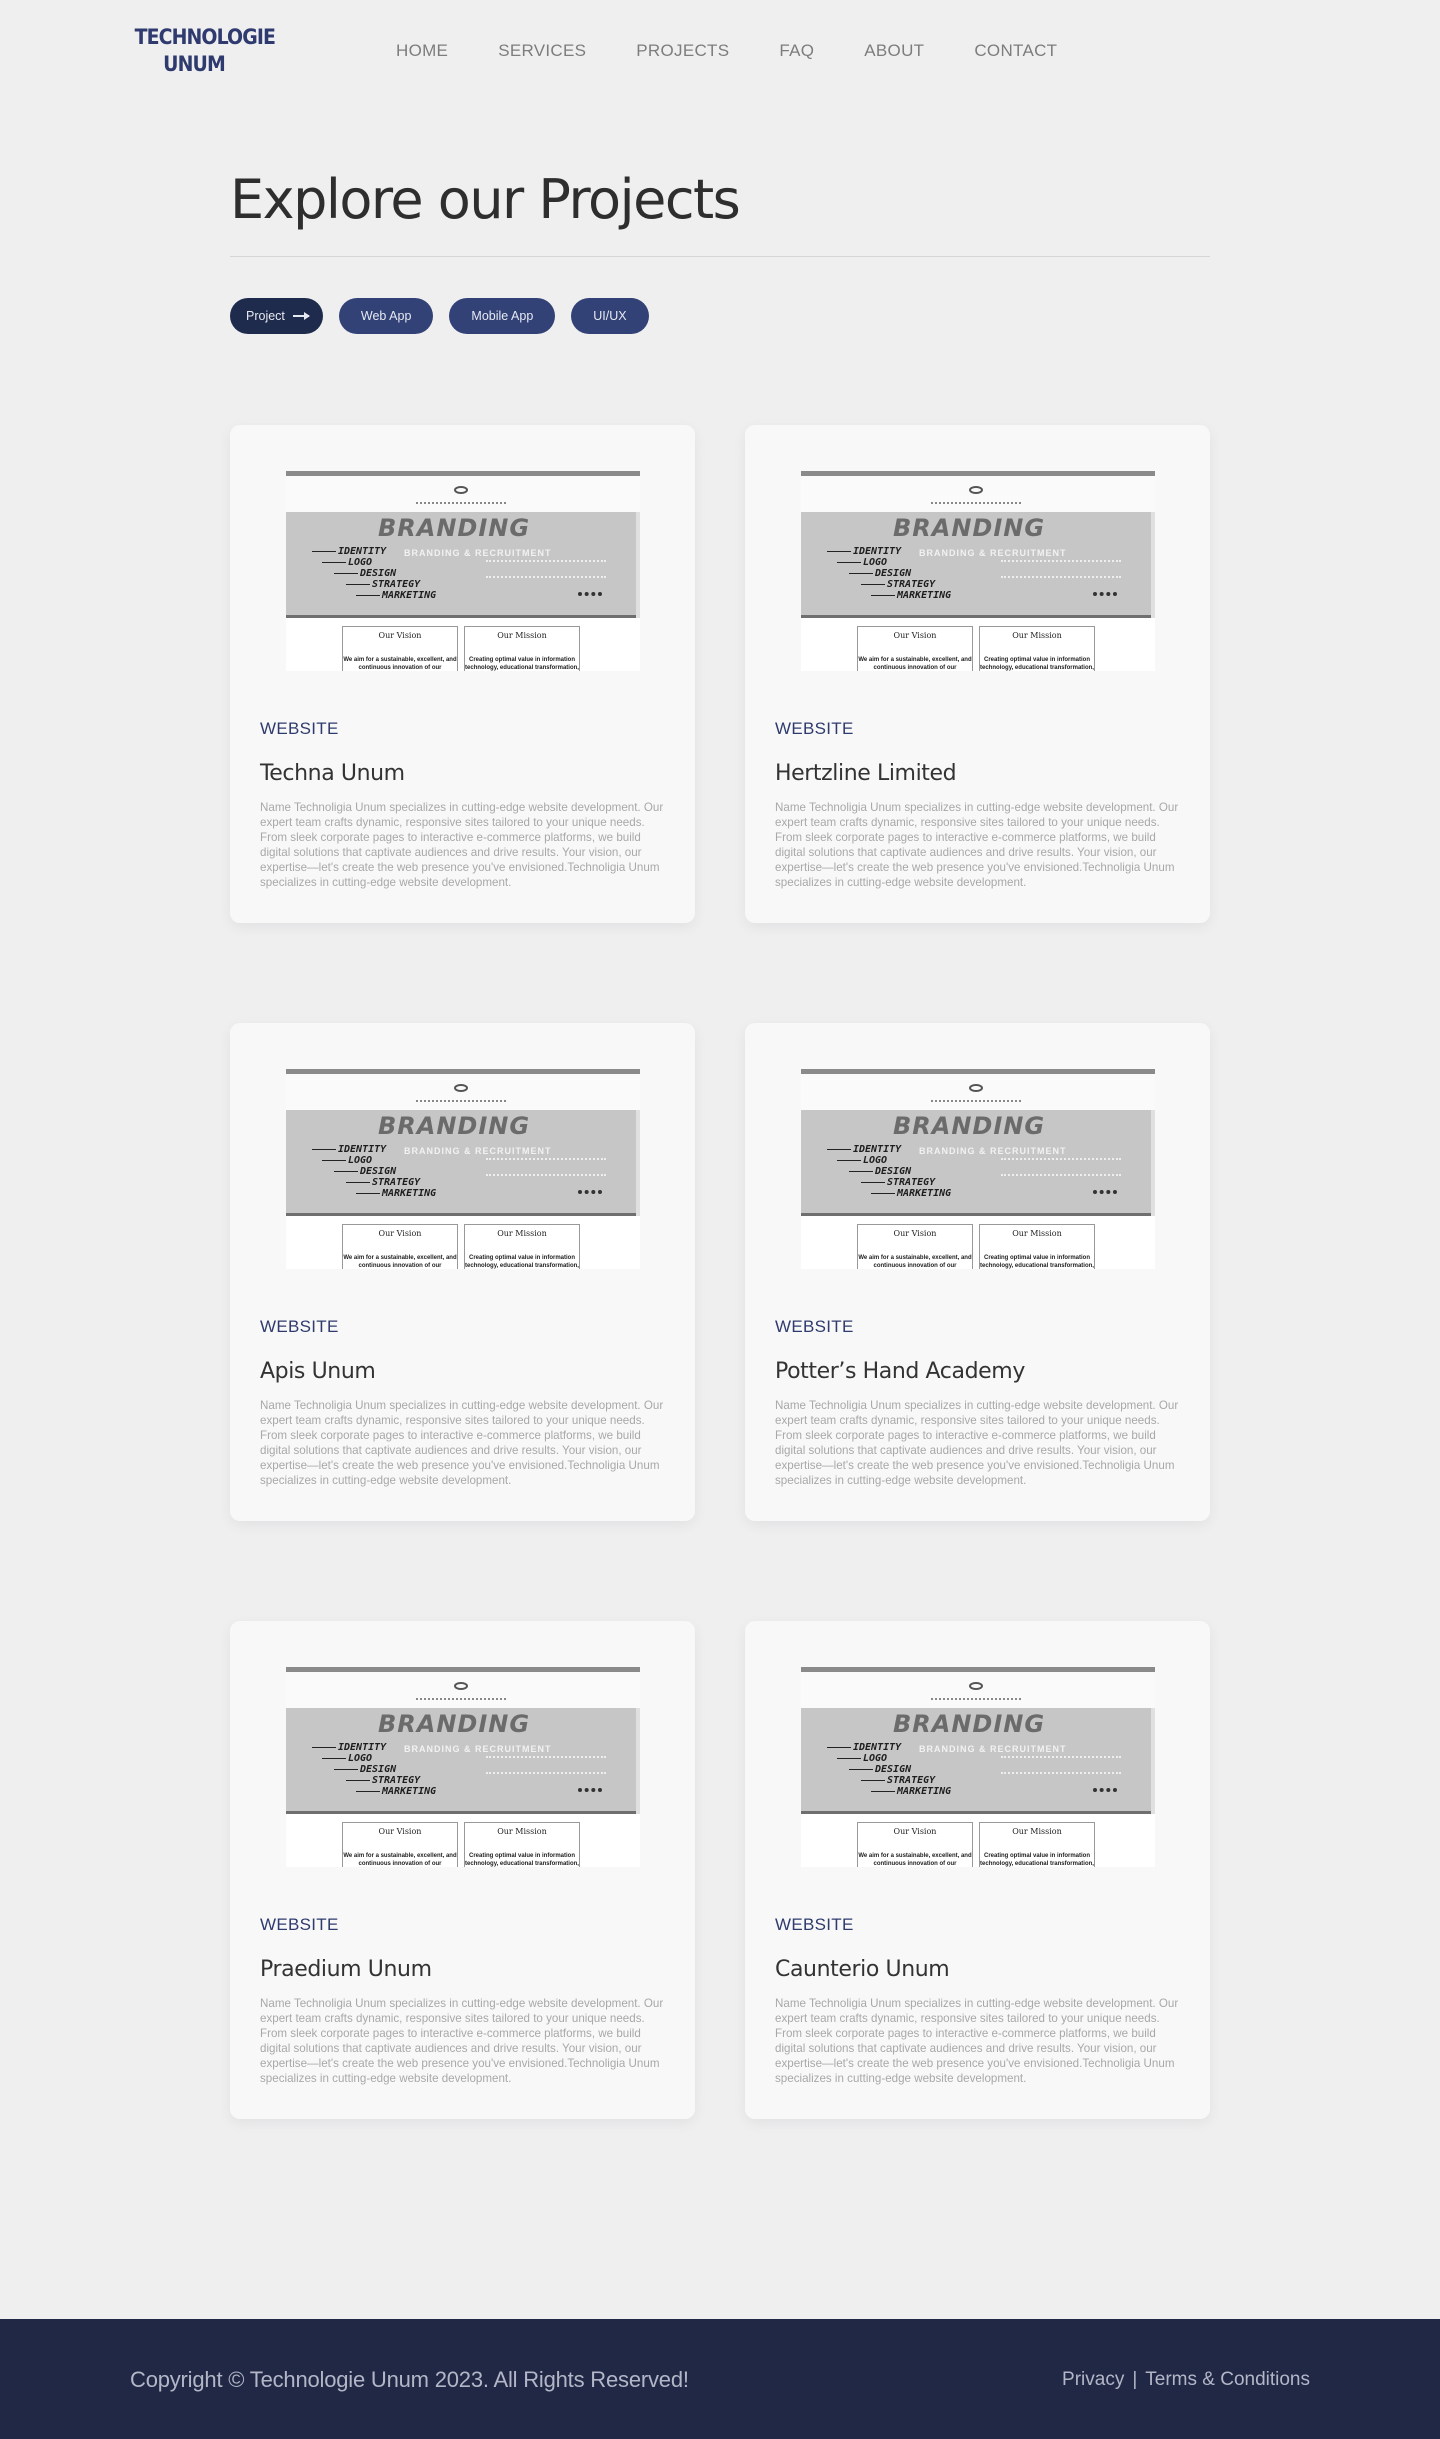 Image resolution: width=1440 pixels, height=2439 pixels. What do you see at coordinates (720, 256) in the screenshot?
I see `title-divider` at bounding box center [720, 256].